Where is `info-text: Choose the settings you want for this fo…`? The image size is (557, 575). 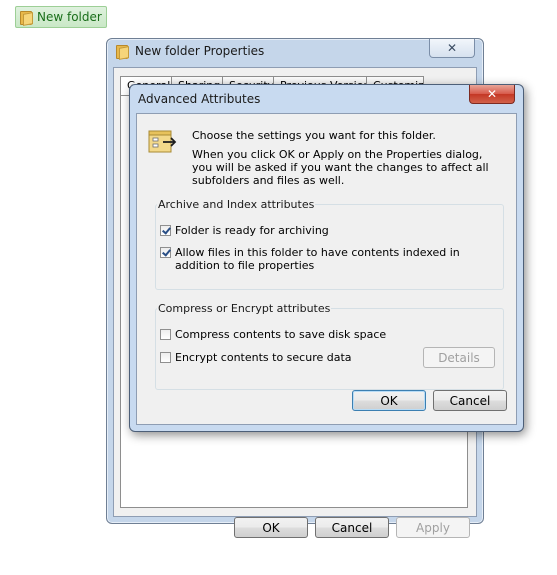
info-text: Choose the settings you want for this fo… is located at coordinates (347, 161).